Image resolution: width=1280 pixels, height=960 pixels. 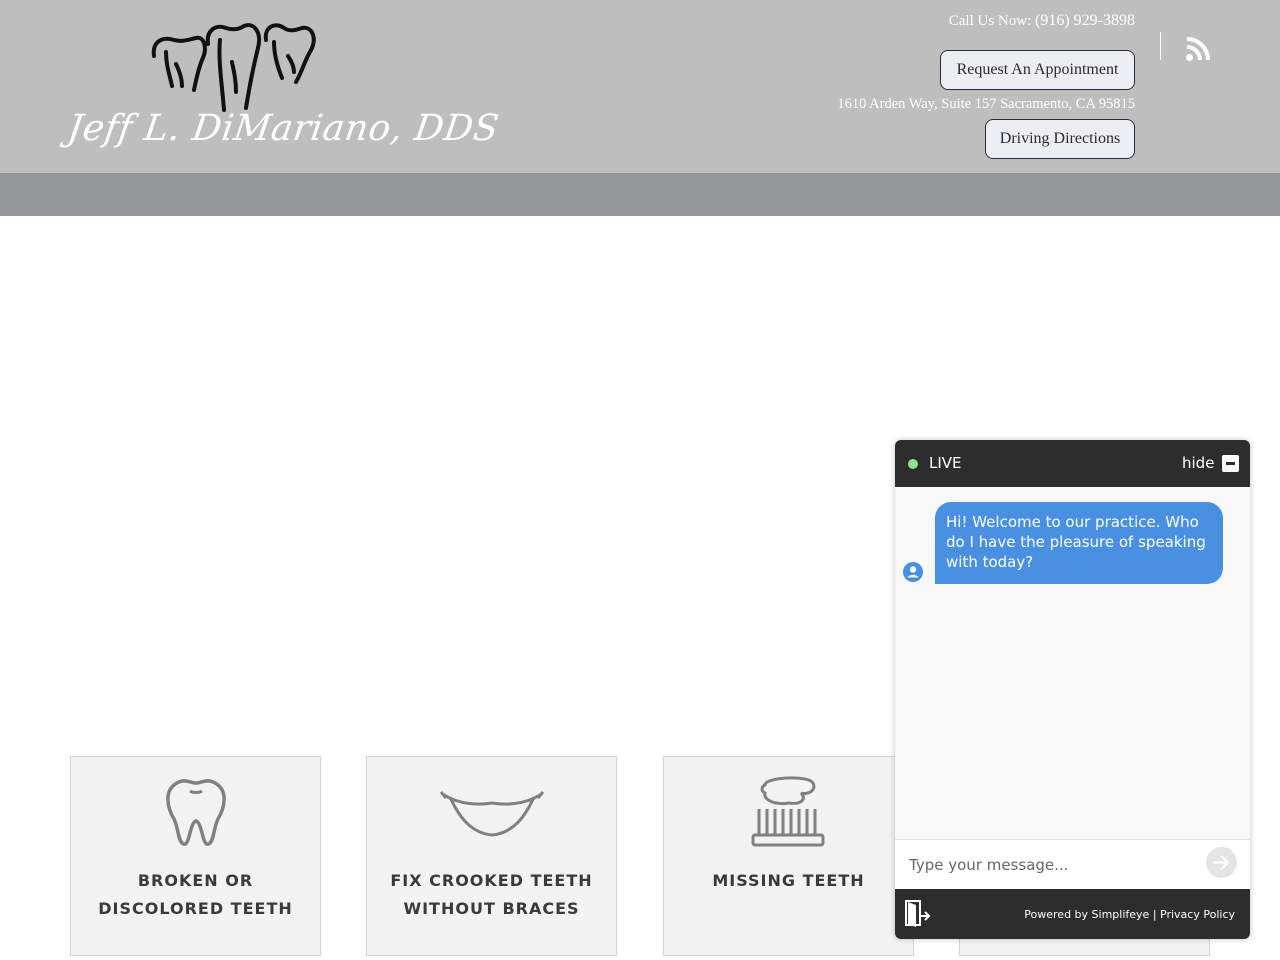 I want to click on chat-footer: Powered by Simplifeye | Privacy Policy, so click(x=1072, y=914).